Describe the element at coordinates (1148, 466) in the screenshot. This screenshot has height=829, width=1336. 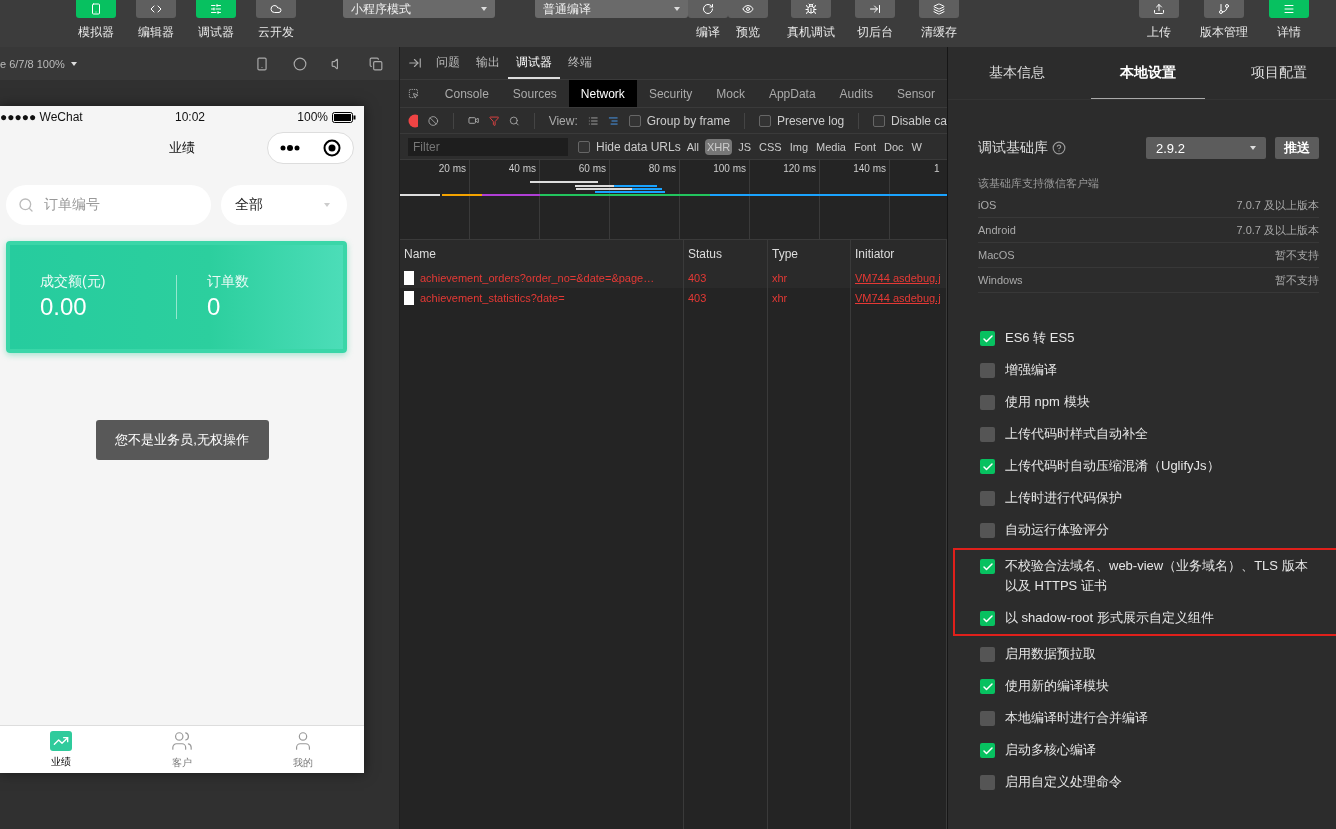
I see `setting-option: 上传代码时自动压缩混淆（UglifyJs）` at that location.